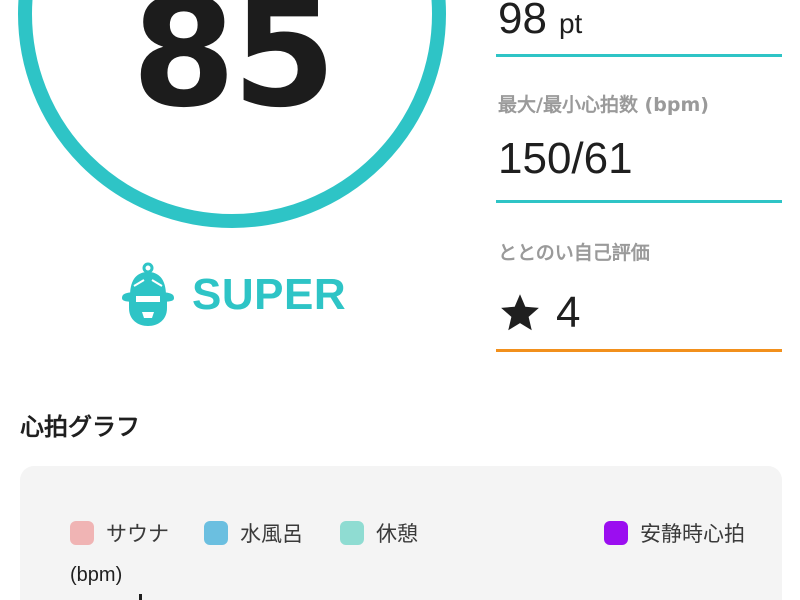  I want to click on legend-swatch-sauna, so click(82, 533).